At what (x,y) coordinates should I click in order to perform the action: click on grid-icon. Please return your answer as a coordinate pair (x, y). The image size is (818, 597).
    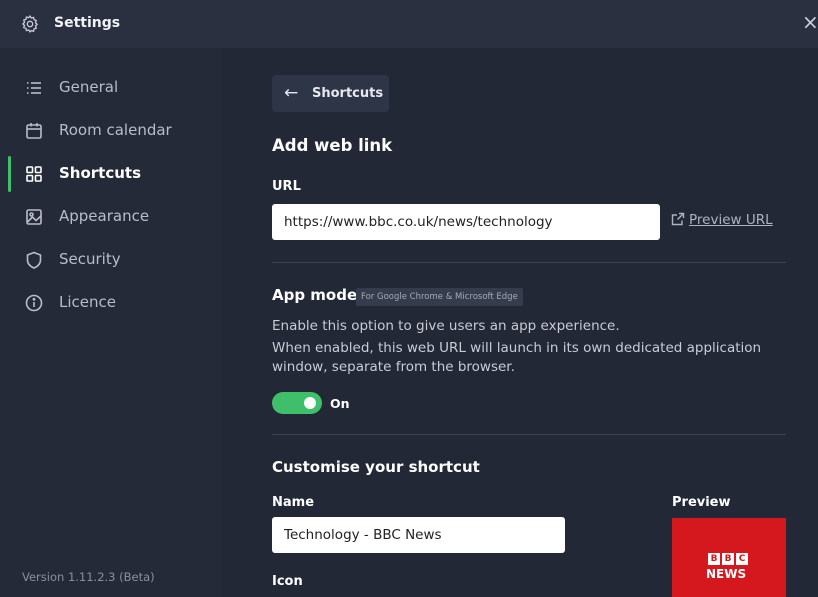
    Looking at the image, I should click on (34, 174).